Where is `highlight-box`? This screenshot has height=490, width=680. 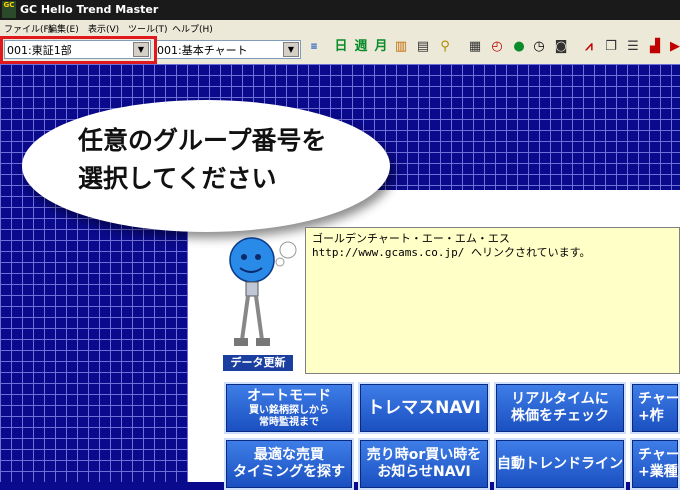 highlight-box is located at coordinates (78, 50).